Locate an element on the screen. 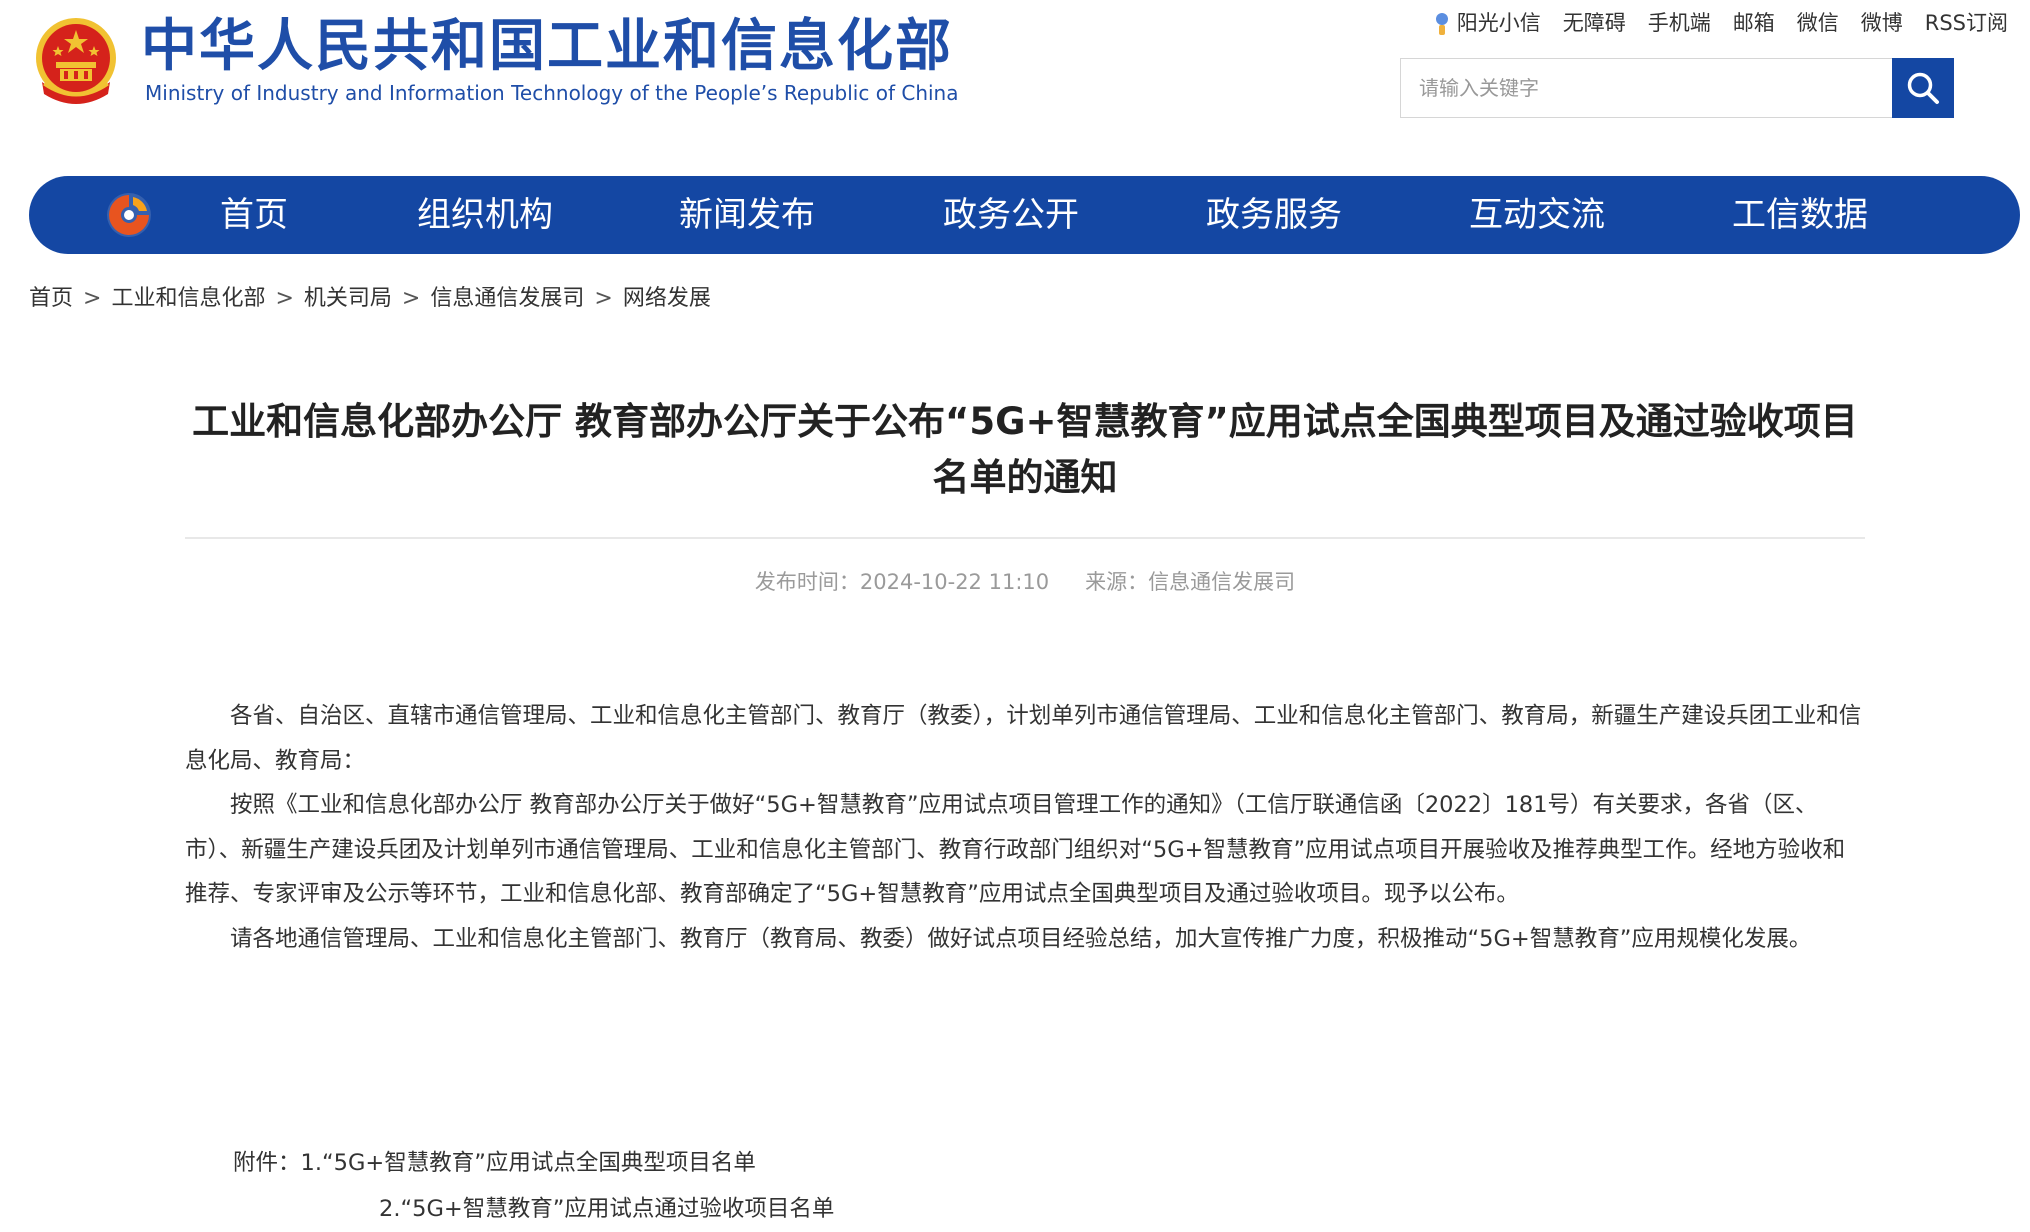 This screenshot has width=2030, height=1232. article-meta: 发布时间：2024-10-22 11:10 来源：信息通信发展司 is located at coordinates (1025, 582).